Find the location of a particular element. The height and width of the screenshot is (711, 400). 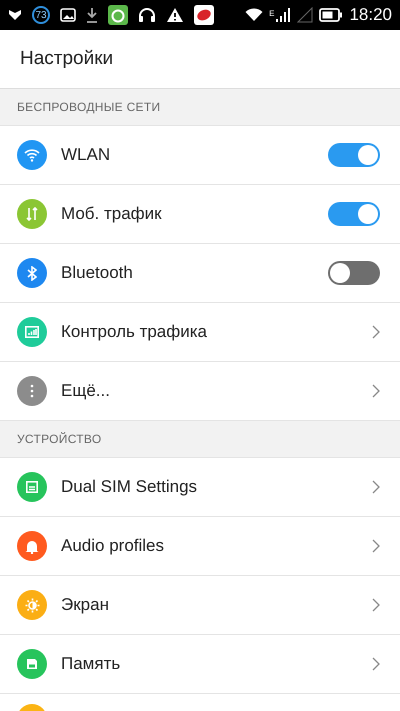

setting-label: WLAN is located at coordinates (85, 155).